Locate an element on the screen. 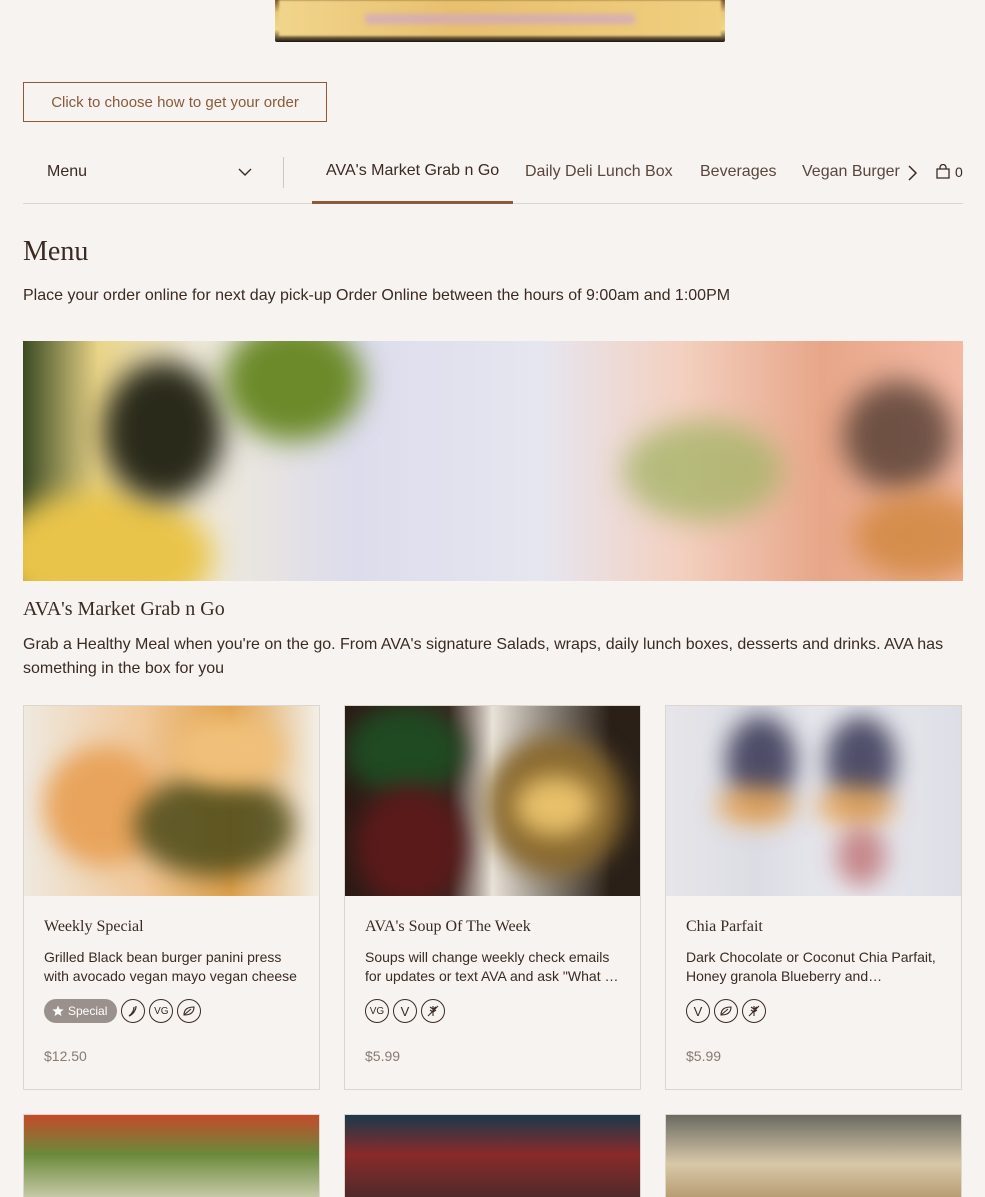 This screenshot has height=1197, width=985. menu-dropdown-label: Menu is located at coordinates (67, 171).